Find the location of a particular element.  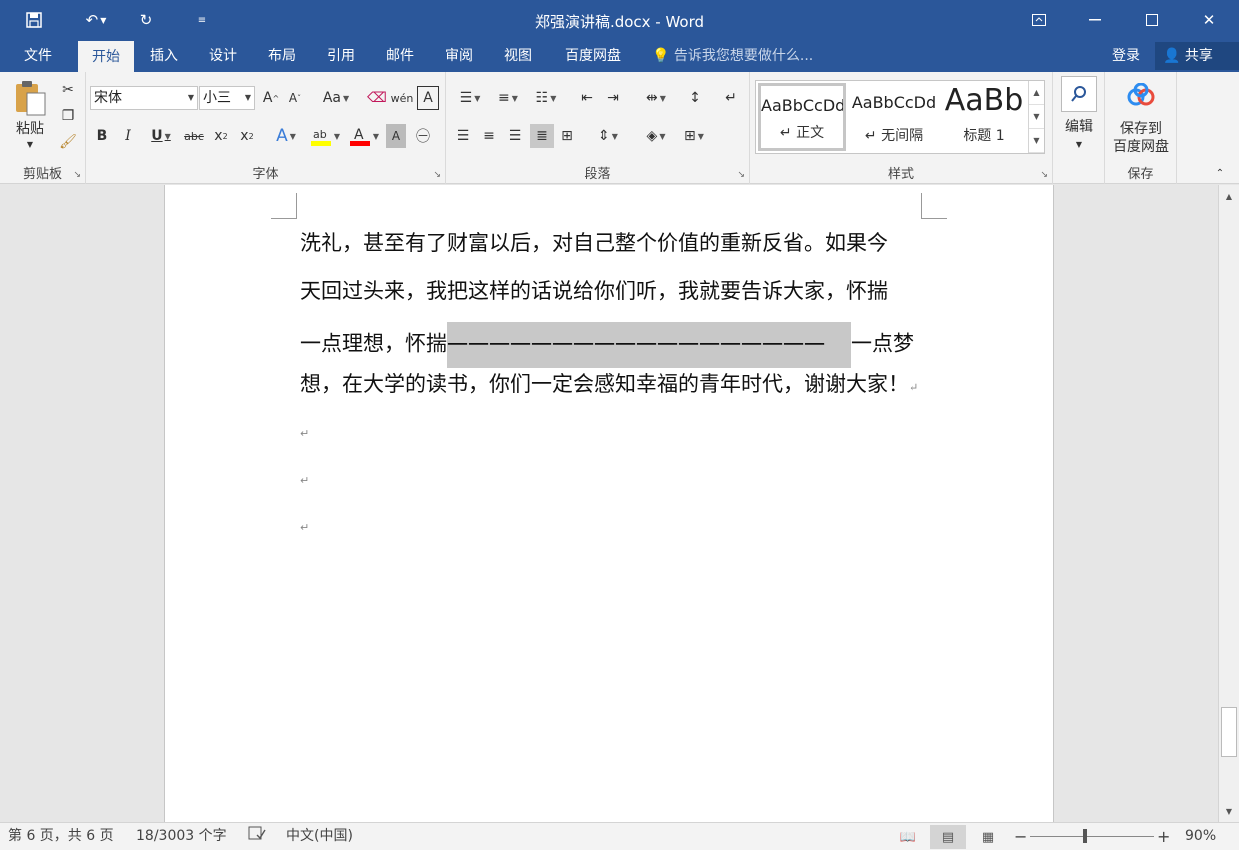

chevron-up-icon: ▲ is located at coordinates (1036, 93).